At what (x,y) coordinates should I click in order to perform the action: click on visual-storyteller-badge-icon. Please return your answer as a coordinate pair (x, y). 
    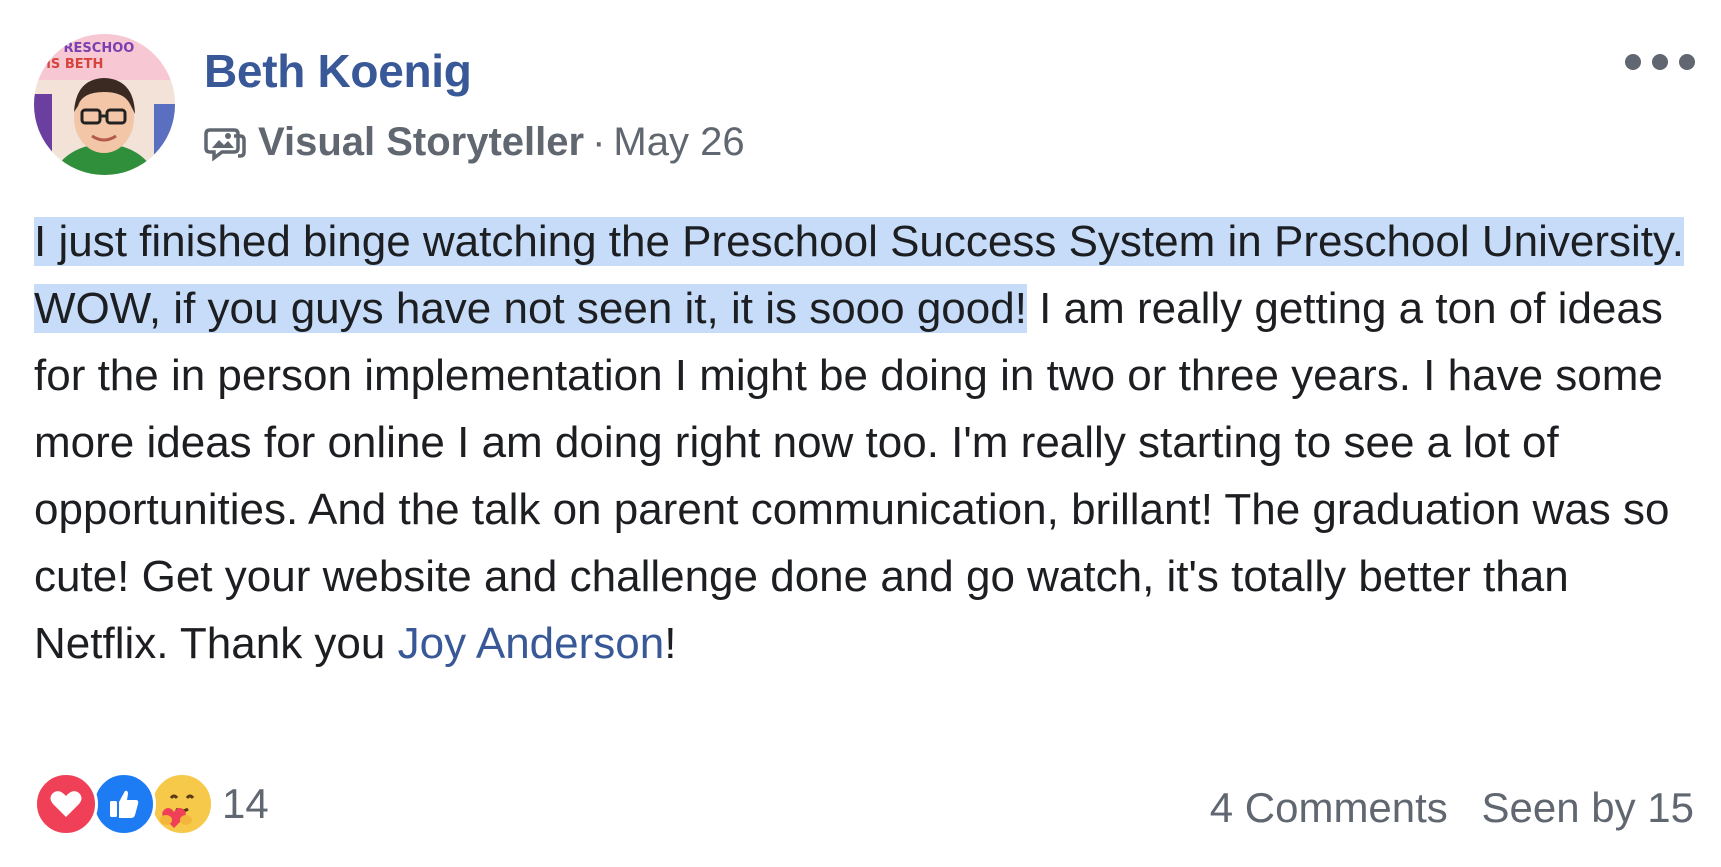
    Looking at the image, I should click on (225, 143).